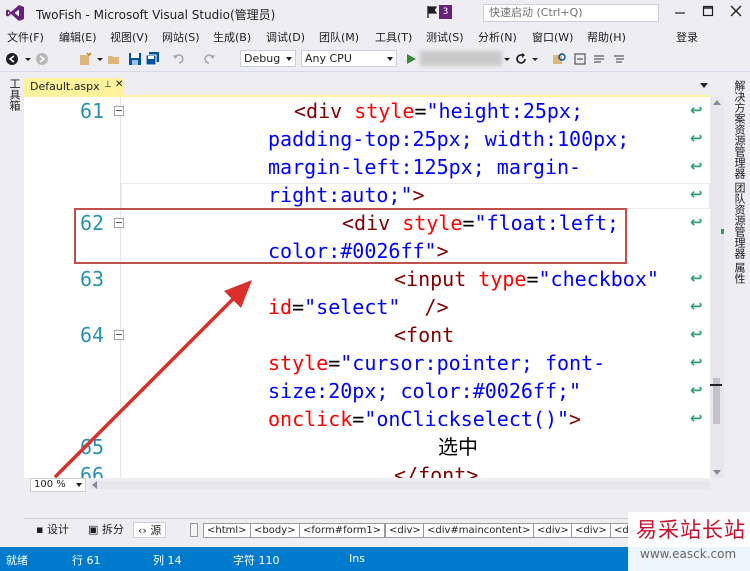 The image size is (750, 571). What do you see at coordinates (42, 59) in the screenshot?
I see `forward-icon` at bounding box center [42, 59].